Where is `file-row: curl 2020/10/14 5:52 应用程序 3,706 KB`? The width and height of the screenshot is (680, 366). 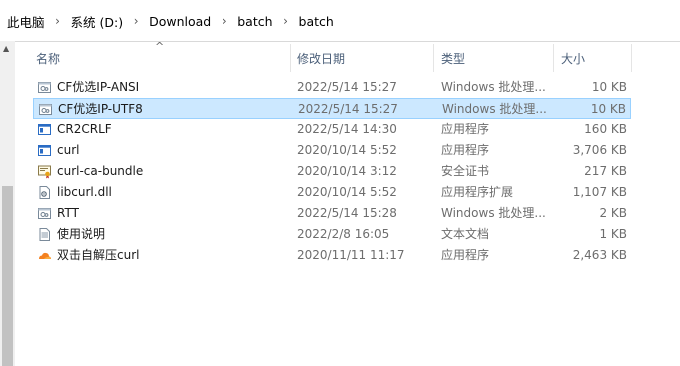 file-row: curl 2020/10/14 5:52 应用程序 3,706 KB is located at coordinates (332, 150).